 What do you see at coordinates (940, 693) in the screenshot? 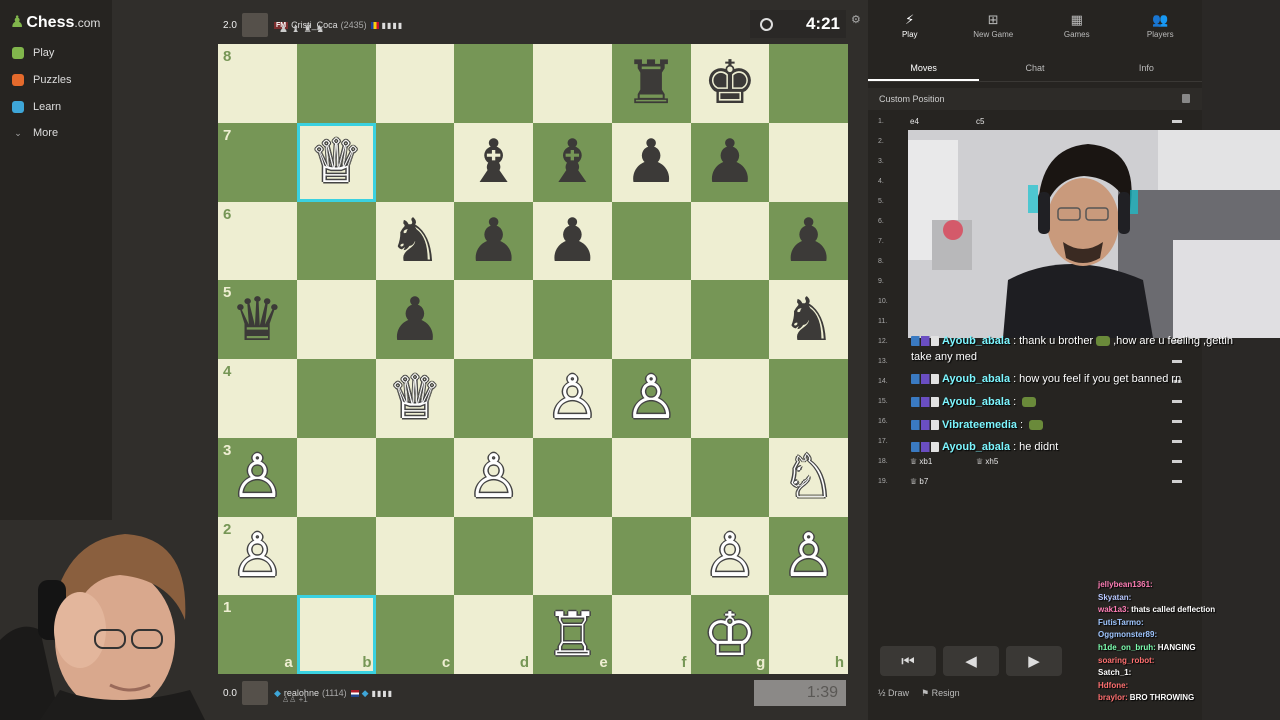
I see `resign-button: ⚑ Resign` at bounding box center [940, 693].